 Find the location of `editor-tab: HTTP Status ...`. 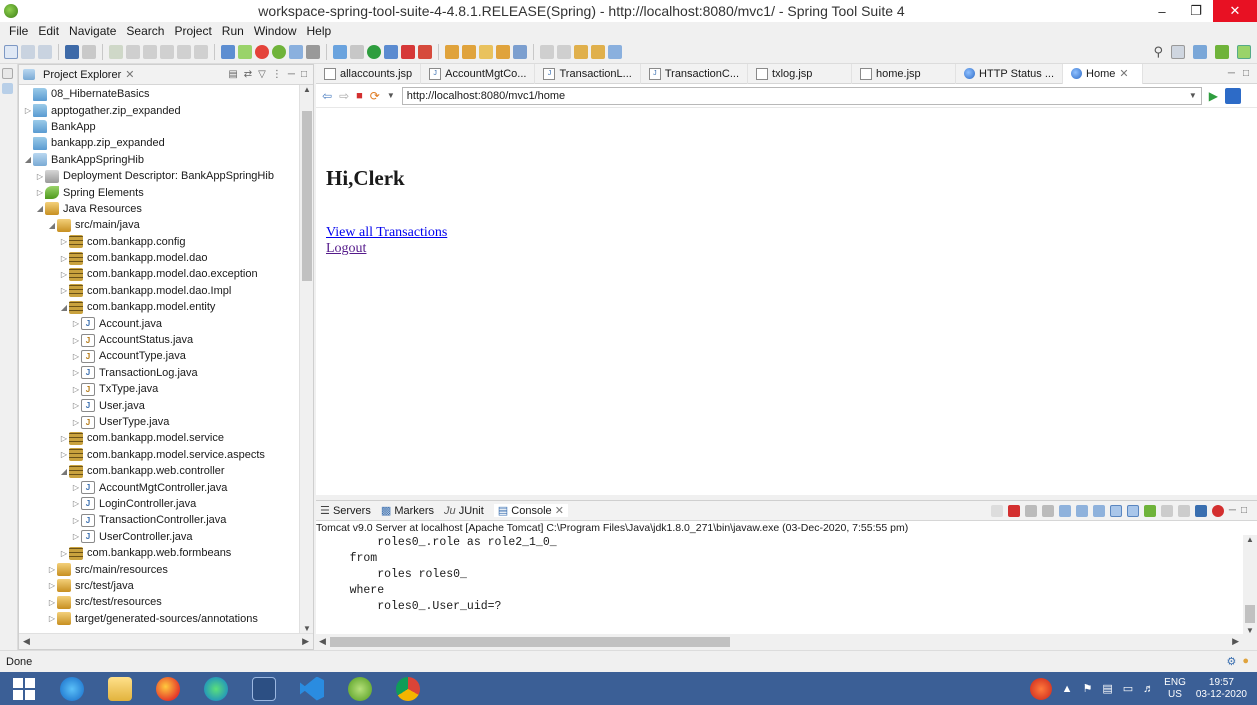

editor-tab: HTTP Status ... is located at coordinates (1010, 73).